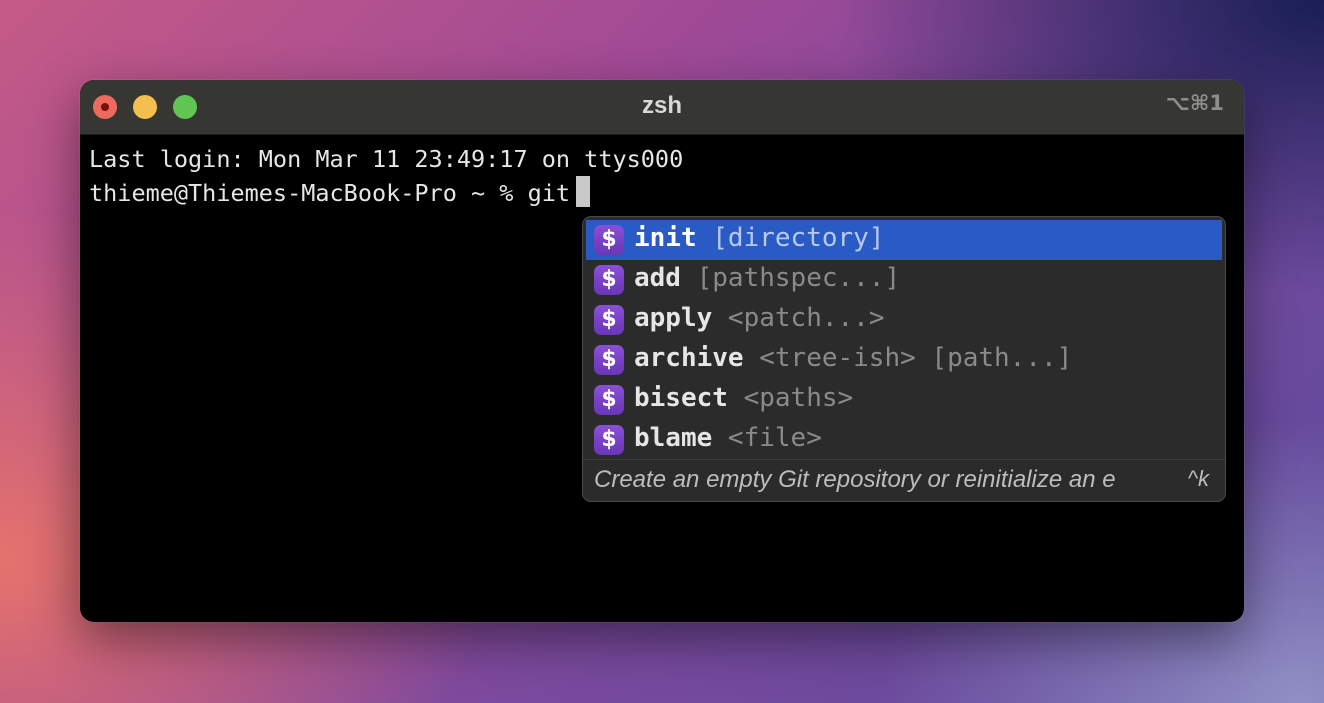 The height and width of the screenshot is (703, 1324). What do you see at coordinates (689, 358) in the screenshot?
I see `suggestion-command: archive` at bounding box center [689, 358].